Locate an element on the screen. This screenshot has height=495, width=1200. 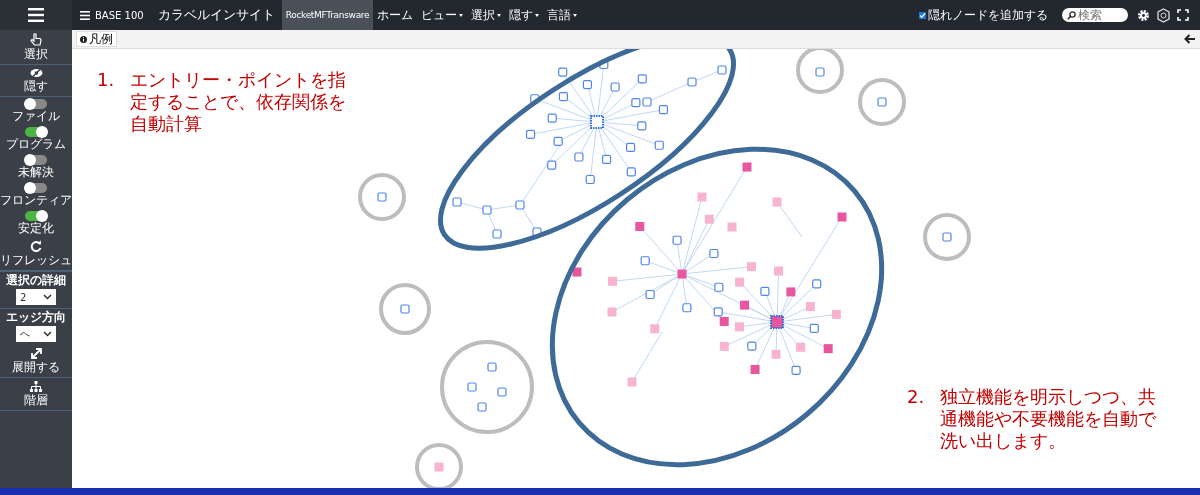
search-input: 検索 is located at coordinates (1099, 15).